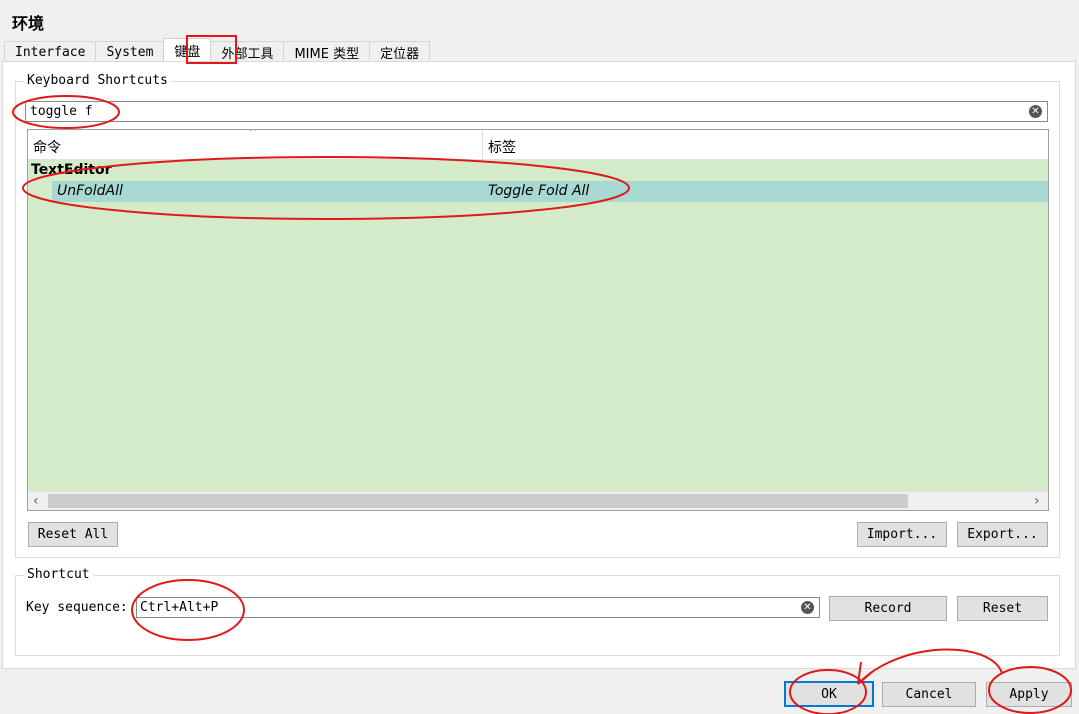 This screenshot has width=1079, height=714. I want to click on record-button: Record, so click(888, 608).